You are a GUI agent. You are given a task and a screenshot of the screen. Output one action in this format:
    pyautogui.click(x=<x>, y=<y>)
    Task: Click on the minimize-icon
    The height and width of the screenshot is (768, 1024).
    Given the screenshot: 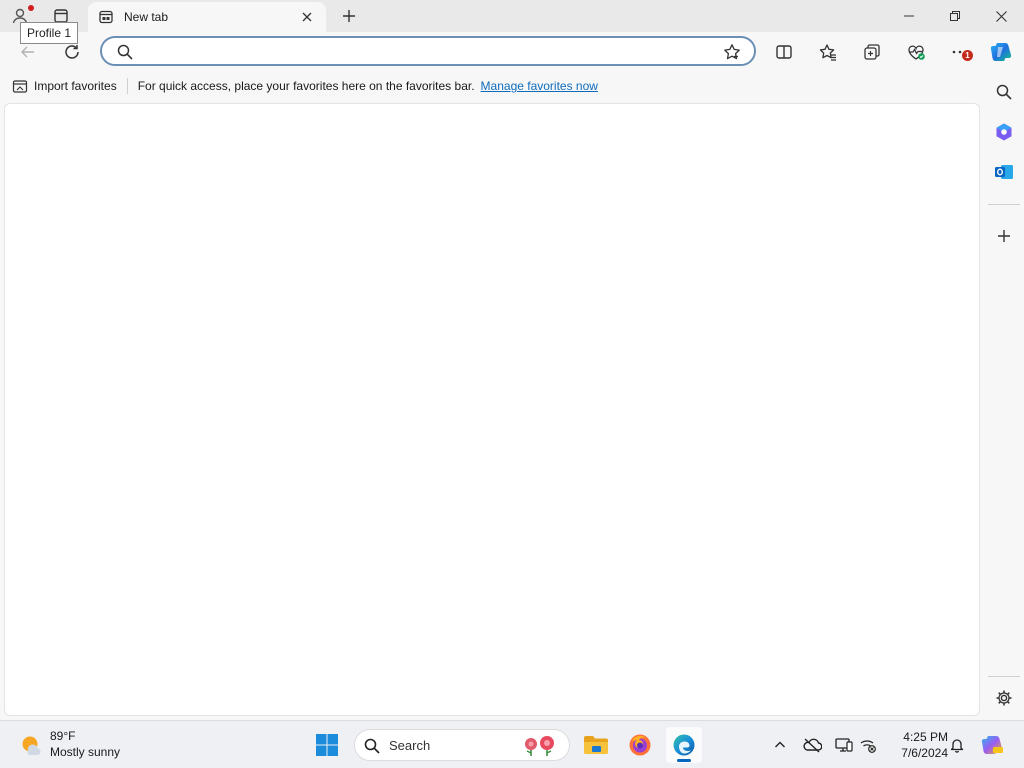 What is the action you would take?
    pyautogui.click(x=909, y=16)
    